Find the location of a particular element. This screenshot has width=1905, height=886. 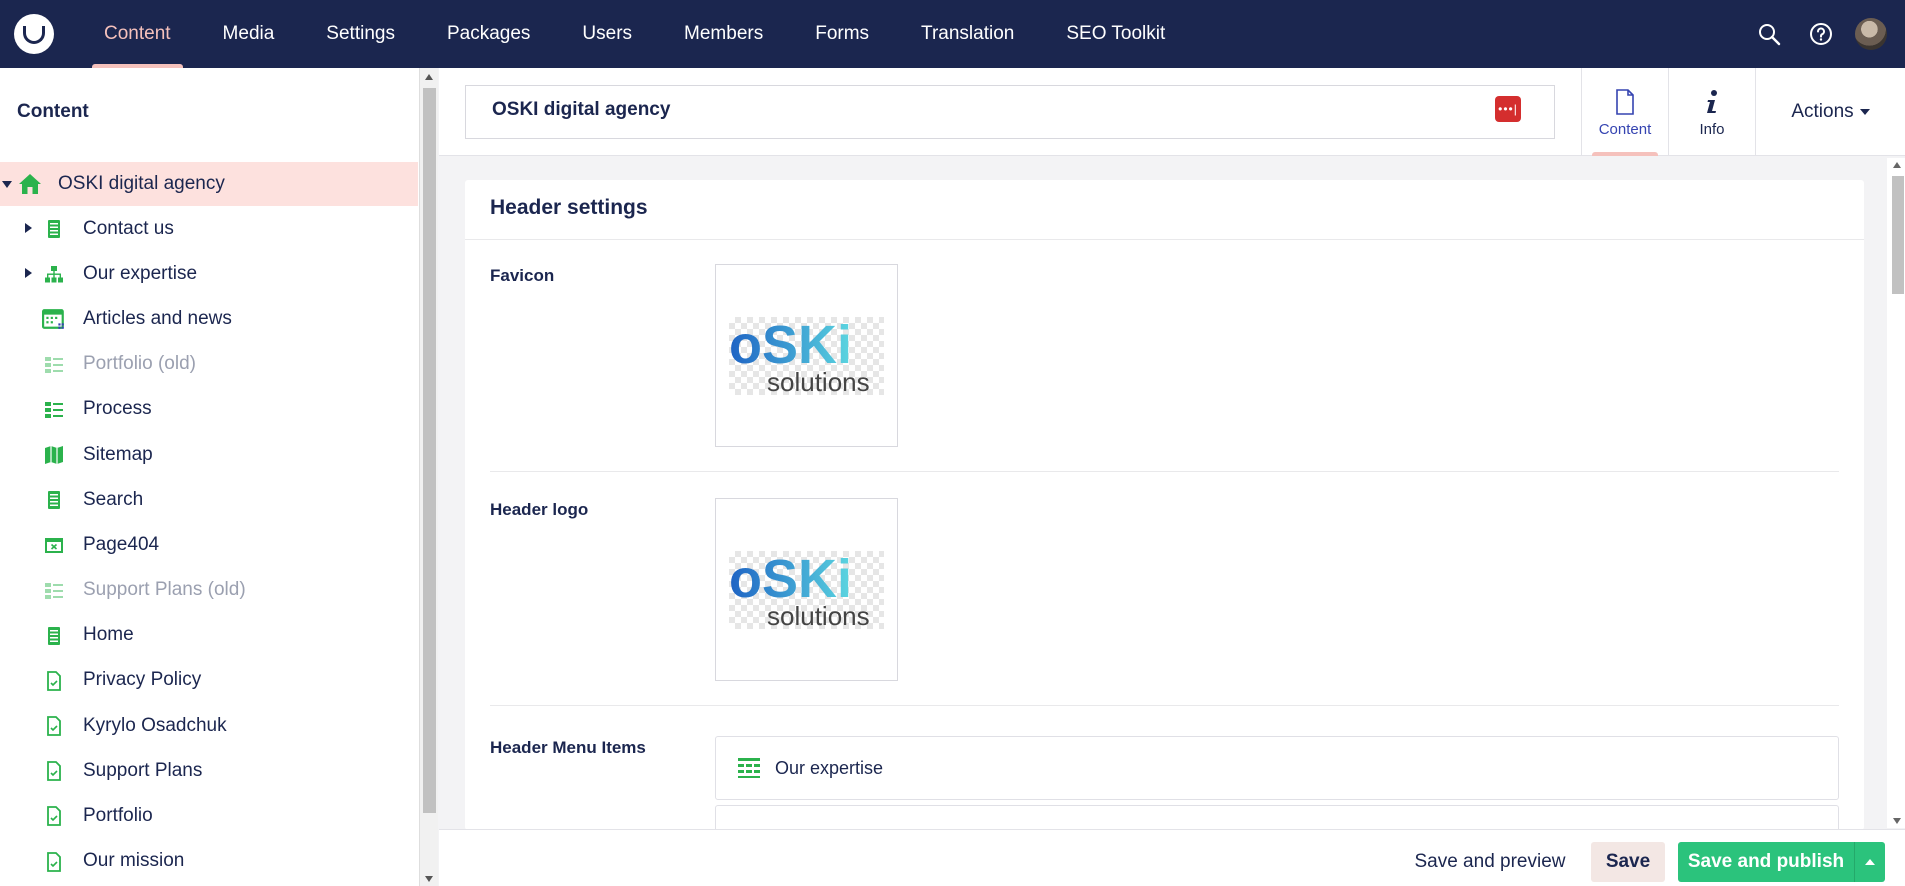

node-name-value: OSKI digital agency is located at coordinates (581, 109).